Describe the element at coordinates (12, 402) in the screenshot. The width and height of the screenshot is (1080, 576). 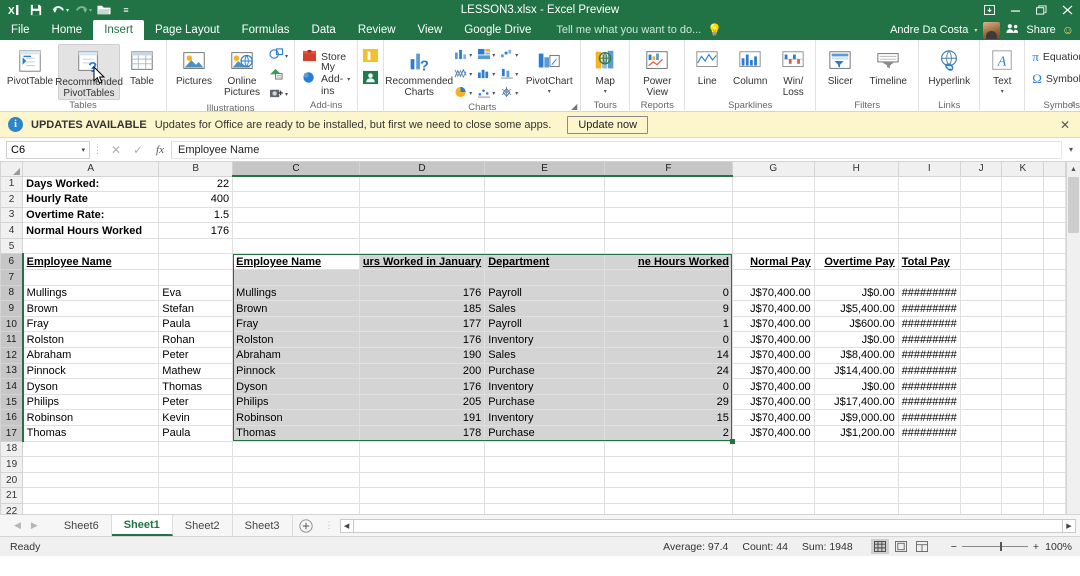
I see `row-header-15: 15` at that location.